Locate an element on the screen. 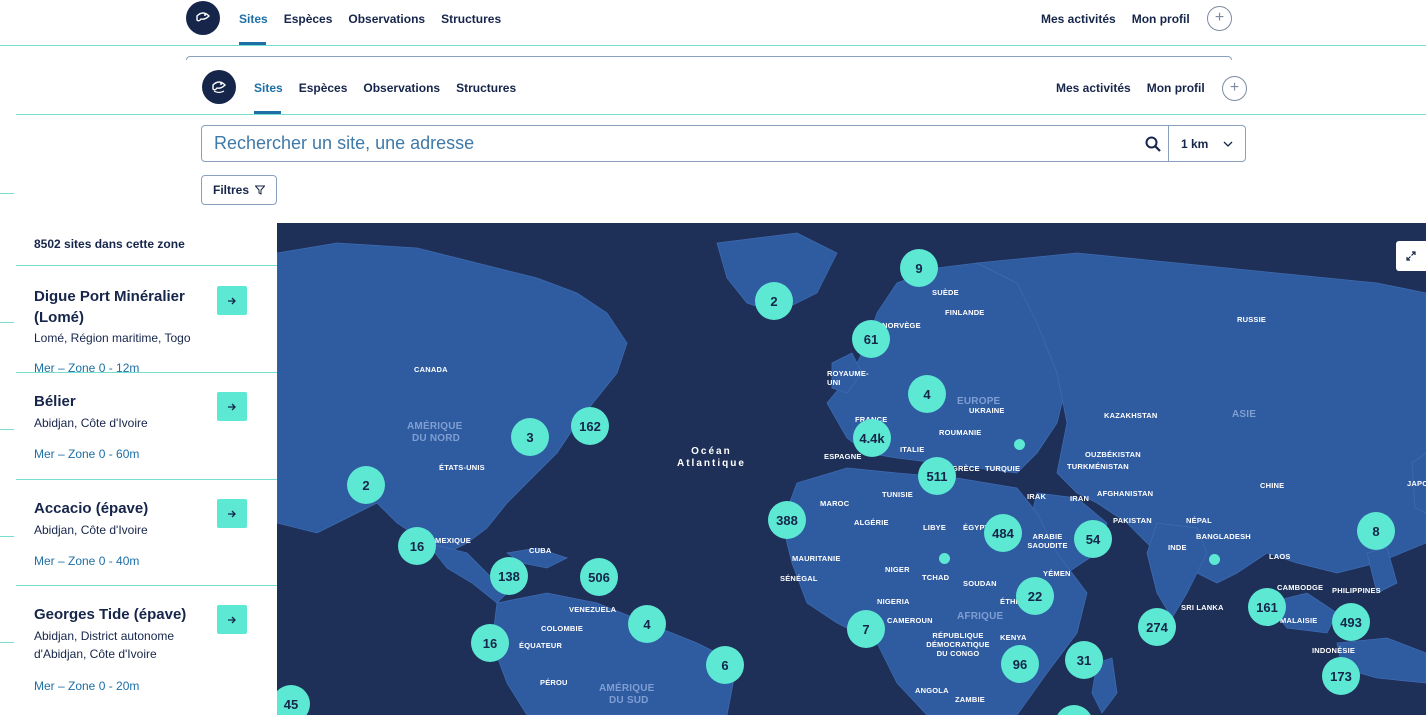  ocean-label-line2: Atlantique is located at coordinates (711, 463).